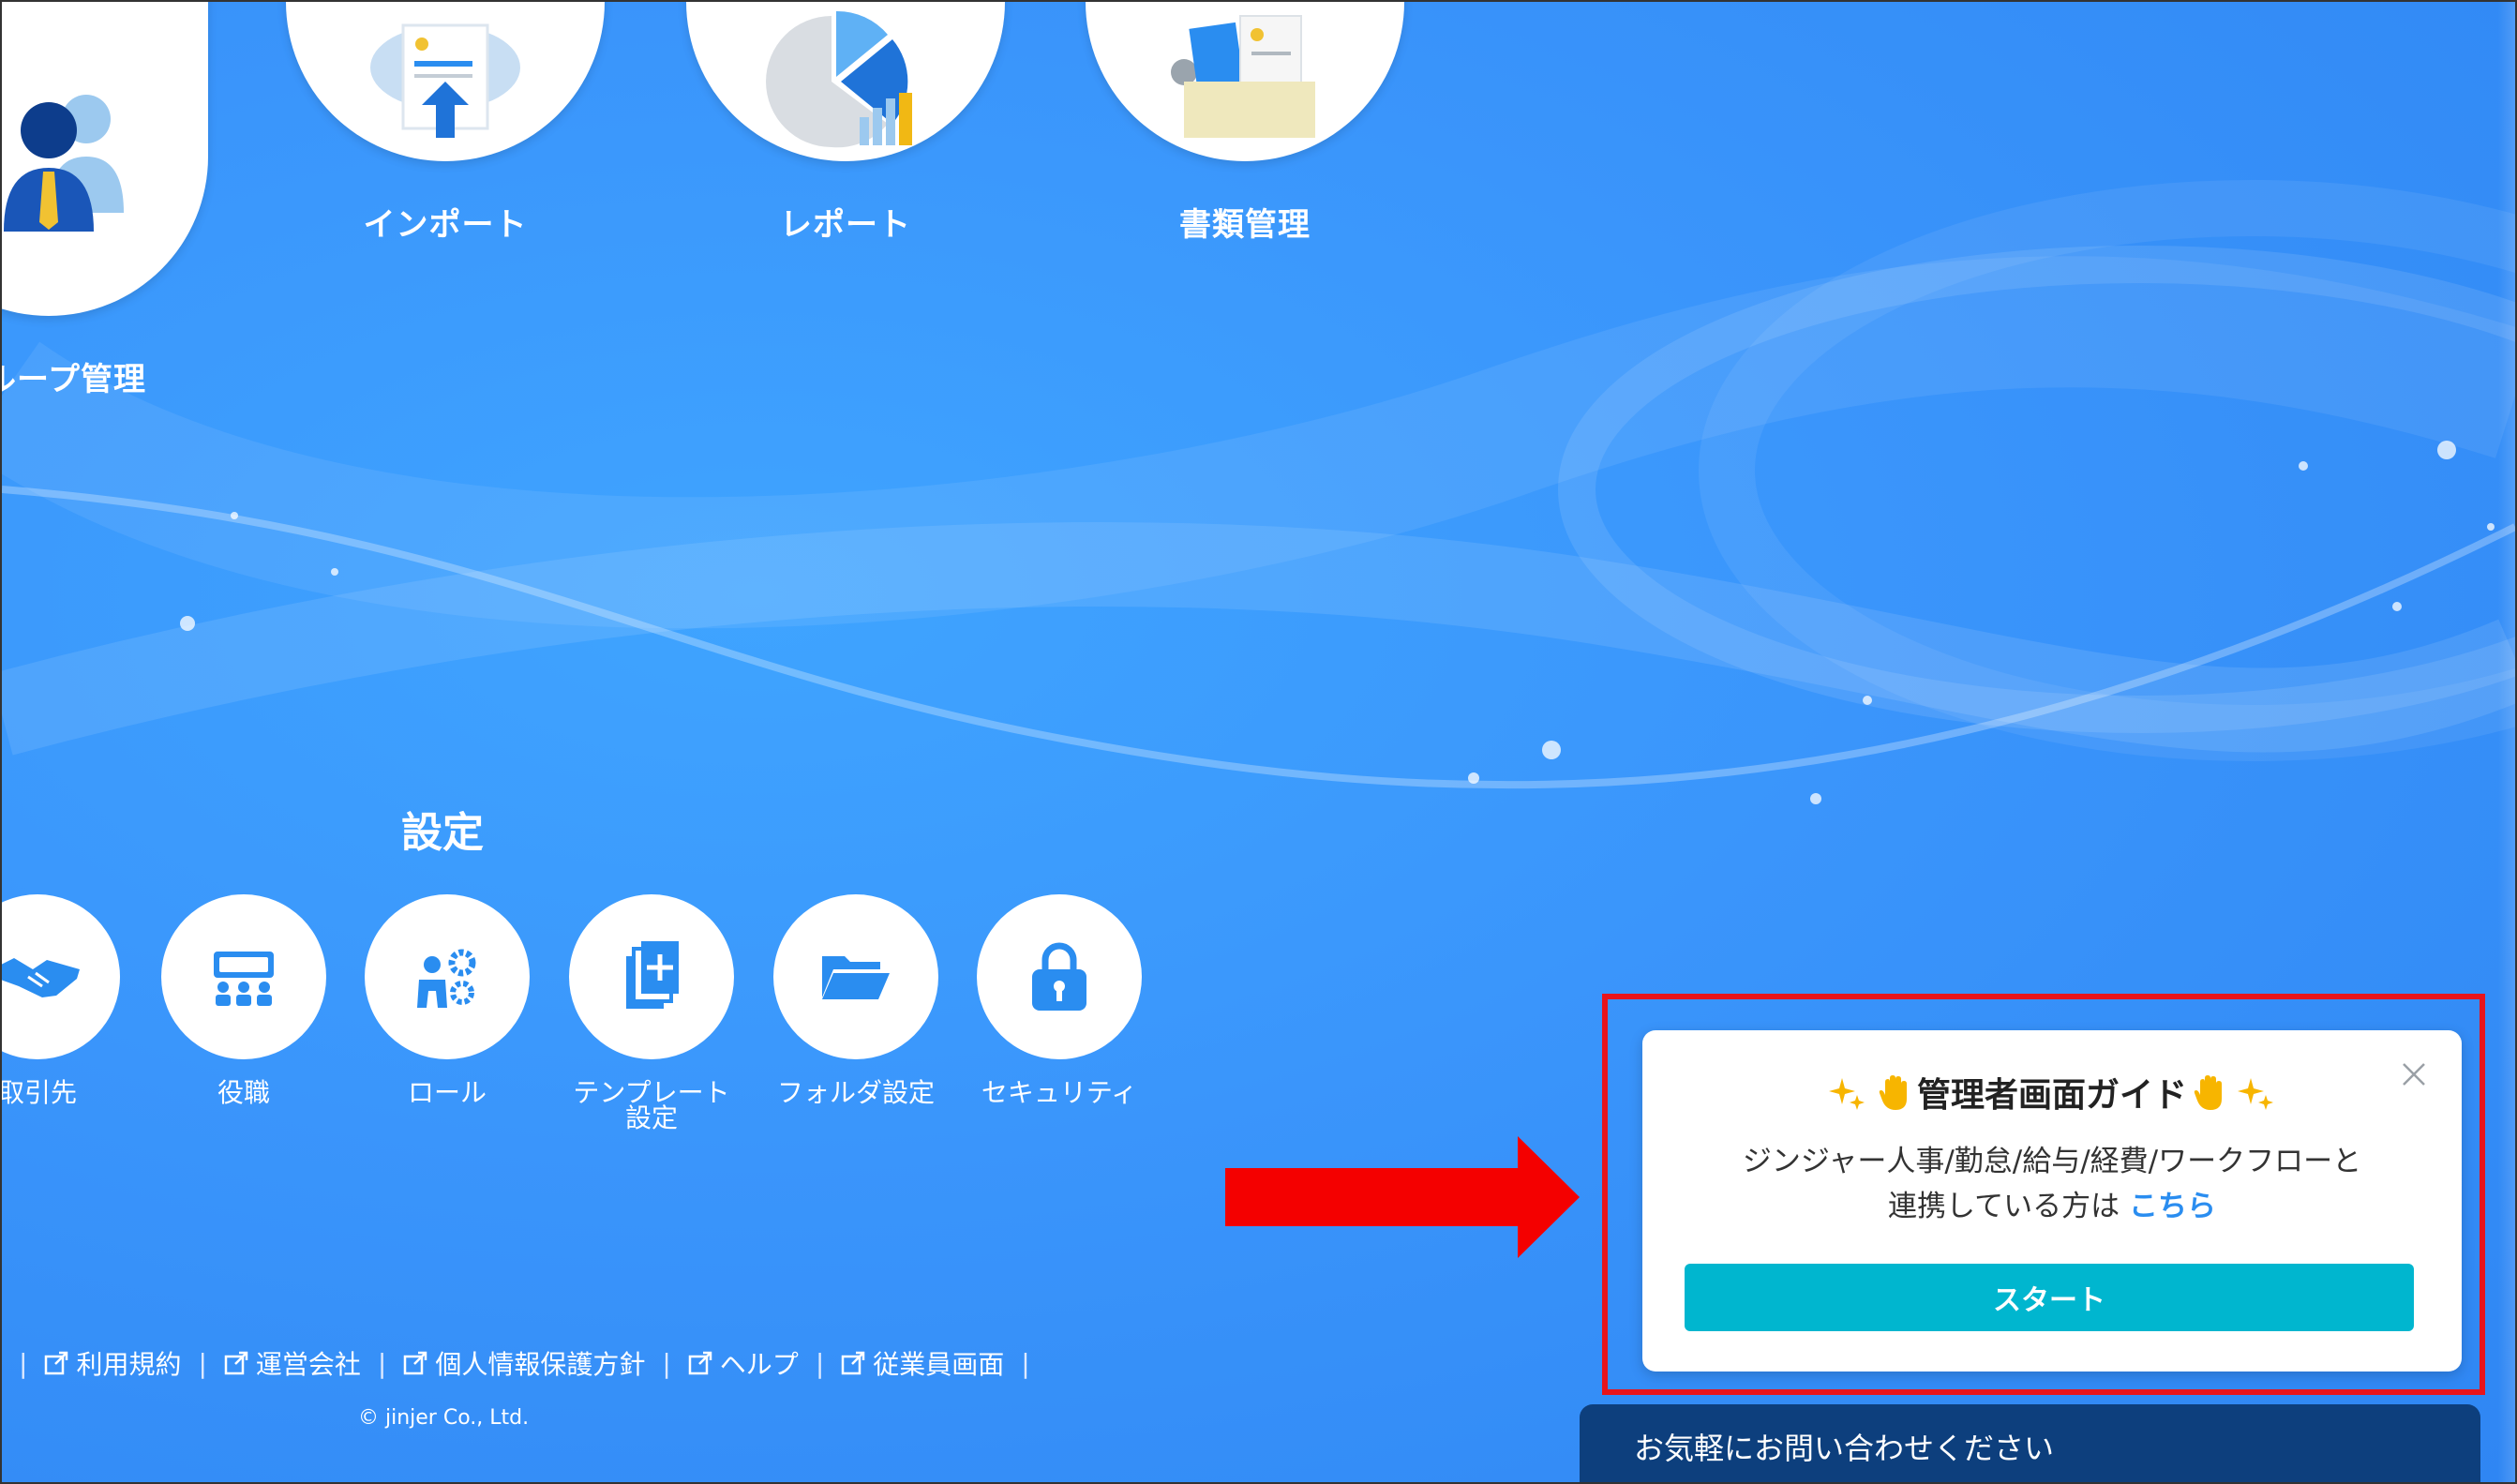  Describe the element at coordinates (540, 1364) in the screenshot. I see `footer-link-label: 個人情報保護方針` at that location.